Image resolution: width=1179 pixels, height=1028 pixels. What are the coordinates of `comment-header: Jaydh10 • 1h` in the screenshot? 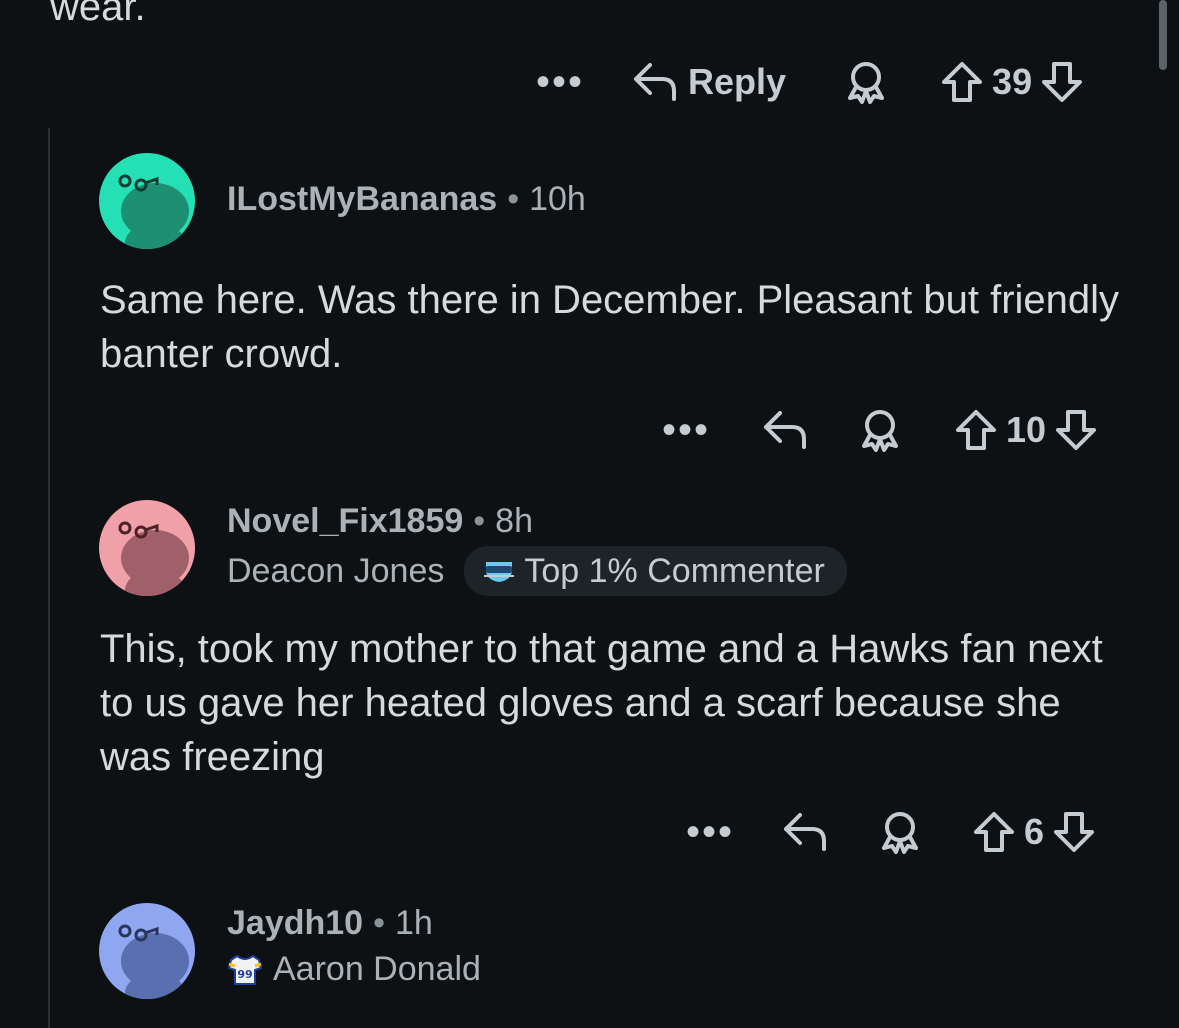 It's located at (330, 923).